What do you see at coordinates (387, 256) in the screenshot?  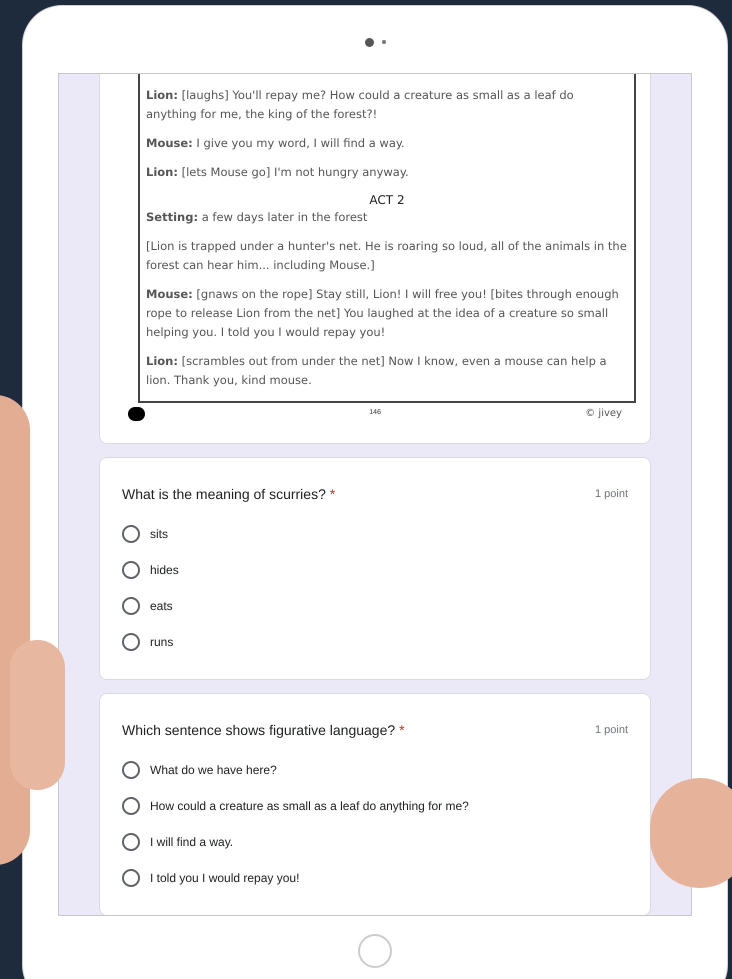 I see `script-paragraph: [Lion is trapped under a hunter's net. He is roaring so loud, all of the animals in the forest can hear him... including Mouse.]` at bounding box center [387, 256].